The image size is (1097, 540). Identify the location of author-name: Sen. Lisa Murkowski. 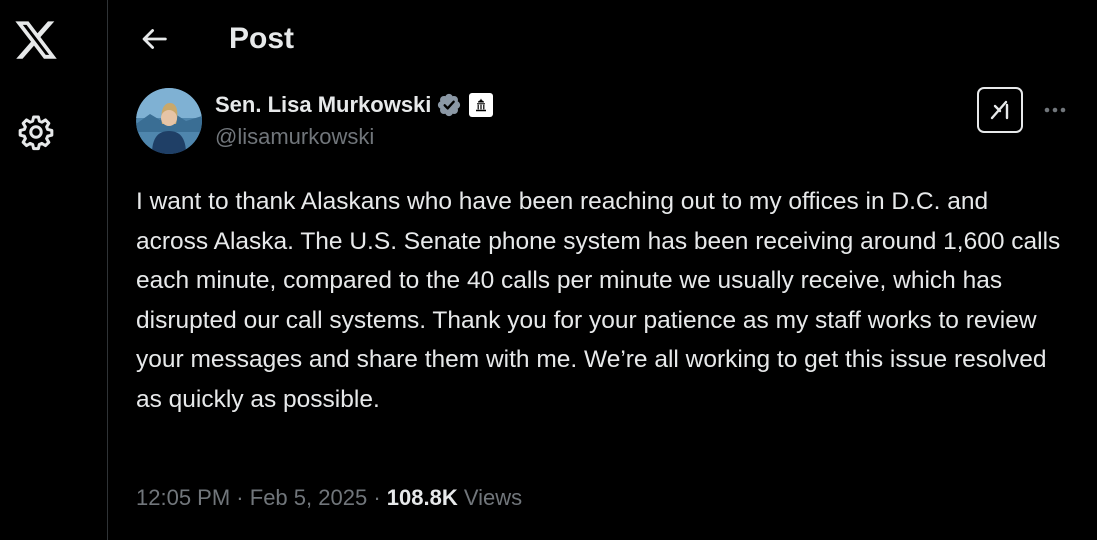
(323, 105).